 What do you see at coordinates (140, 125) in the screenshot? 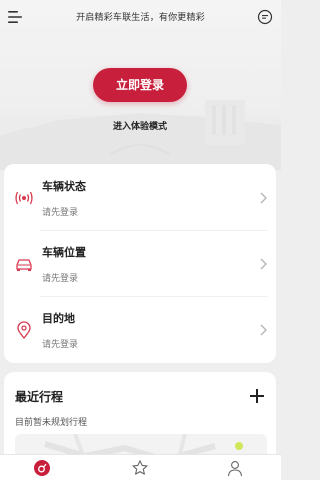
I see `trial-mode-link: 进入体验模式` at bounding box center [140, 125].